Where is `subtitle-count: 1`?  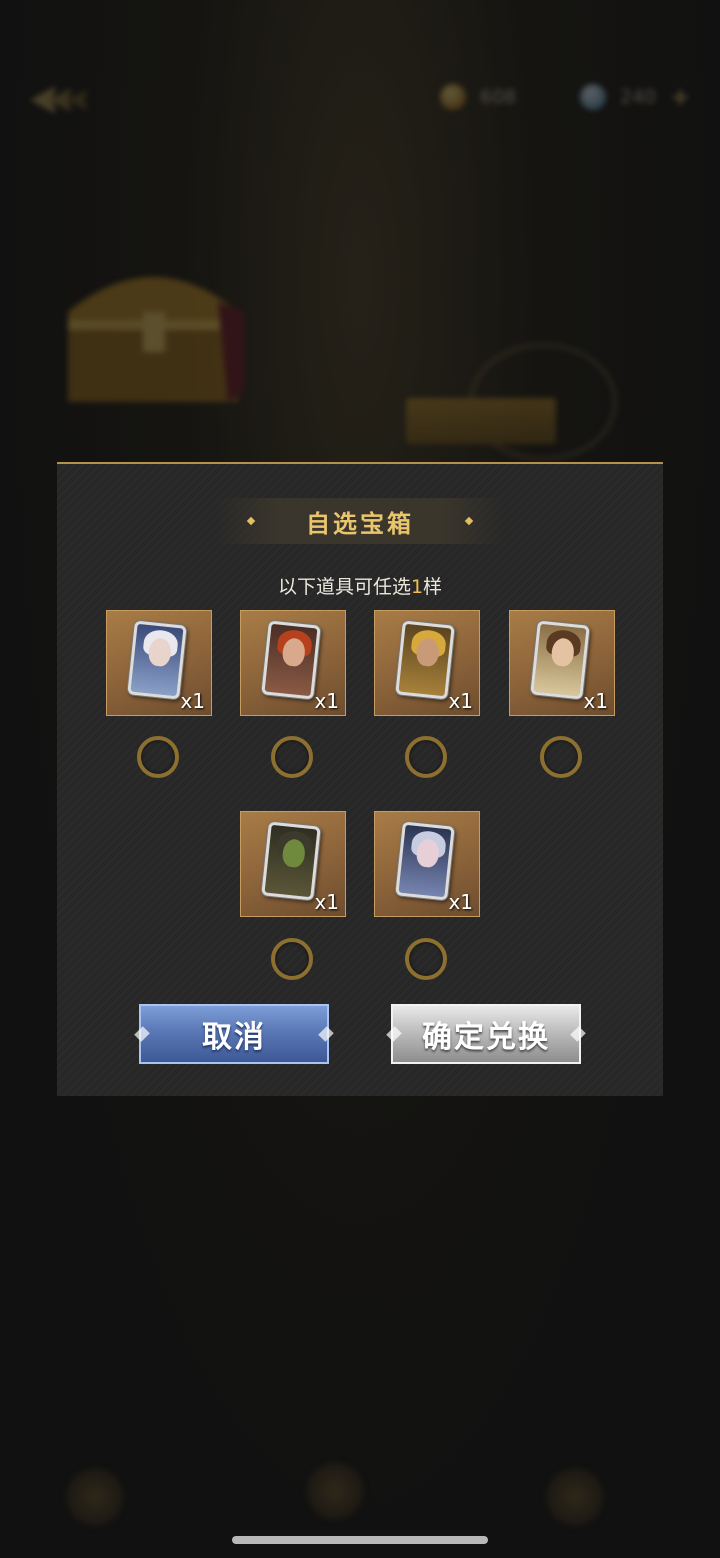
subtitle-count: 1 is located at coordinates (417, 587).